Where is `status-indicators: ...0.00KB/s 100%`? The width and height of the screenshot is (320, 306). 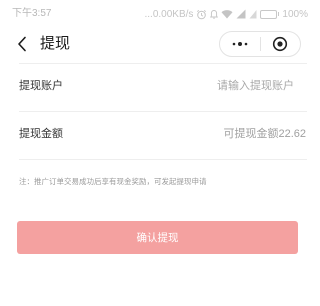 status-indicators: ...0.00KB/s 100% is located at coordinates (227, 14).